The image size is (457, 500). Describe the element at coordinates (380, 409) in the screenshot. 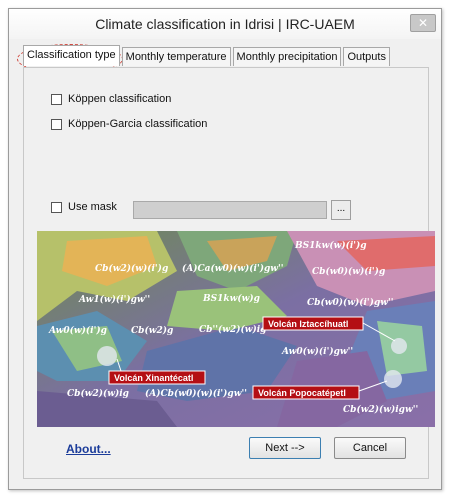

I see `climate-label: Cb(w2)(w)igw''` at that location.